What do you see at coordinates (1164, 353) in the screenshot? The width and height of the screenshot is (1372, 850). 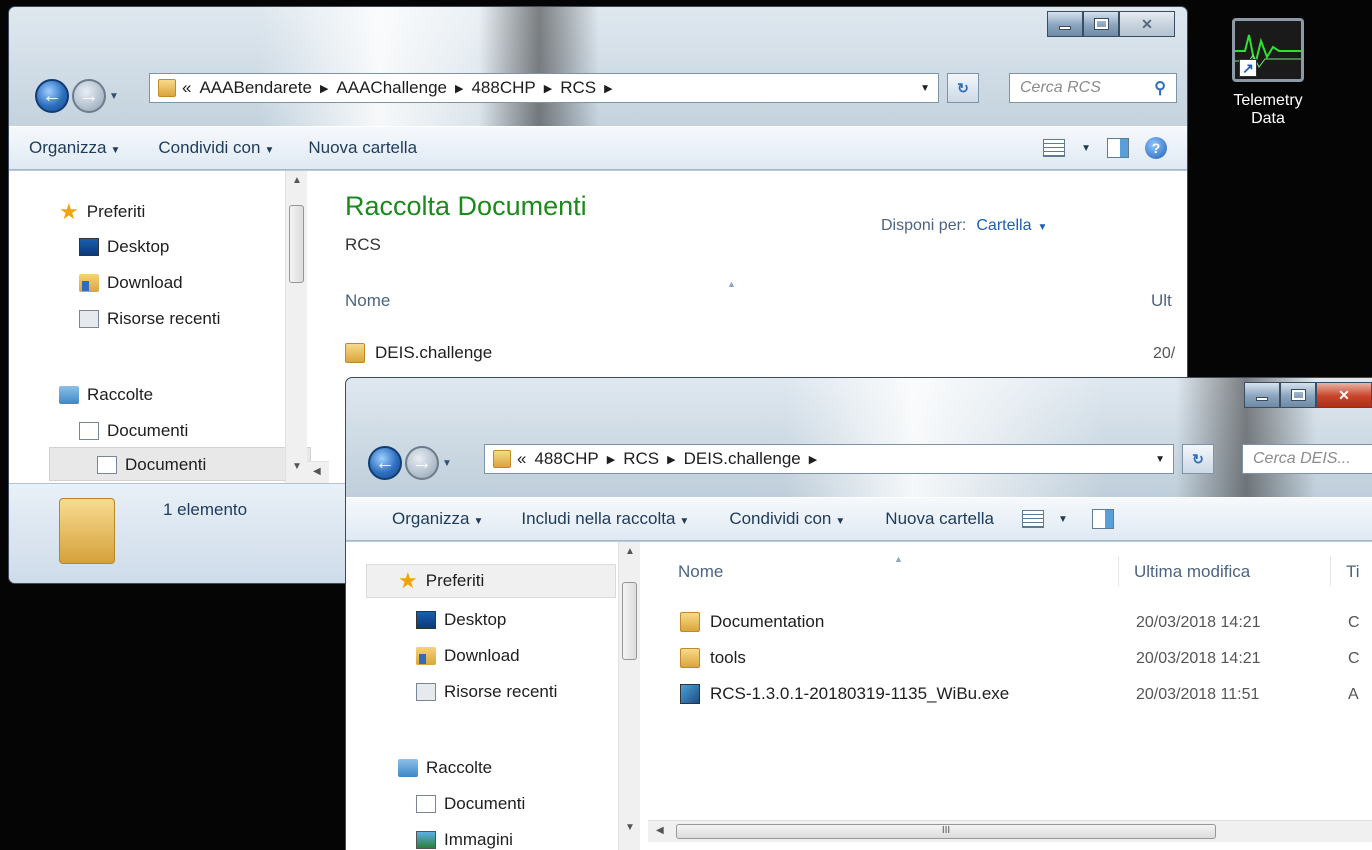 I see `file-modified: 20/` at bounding box center [1164, 353].